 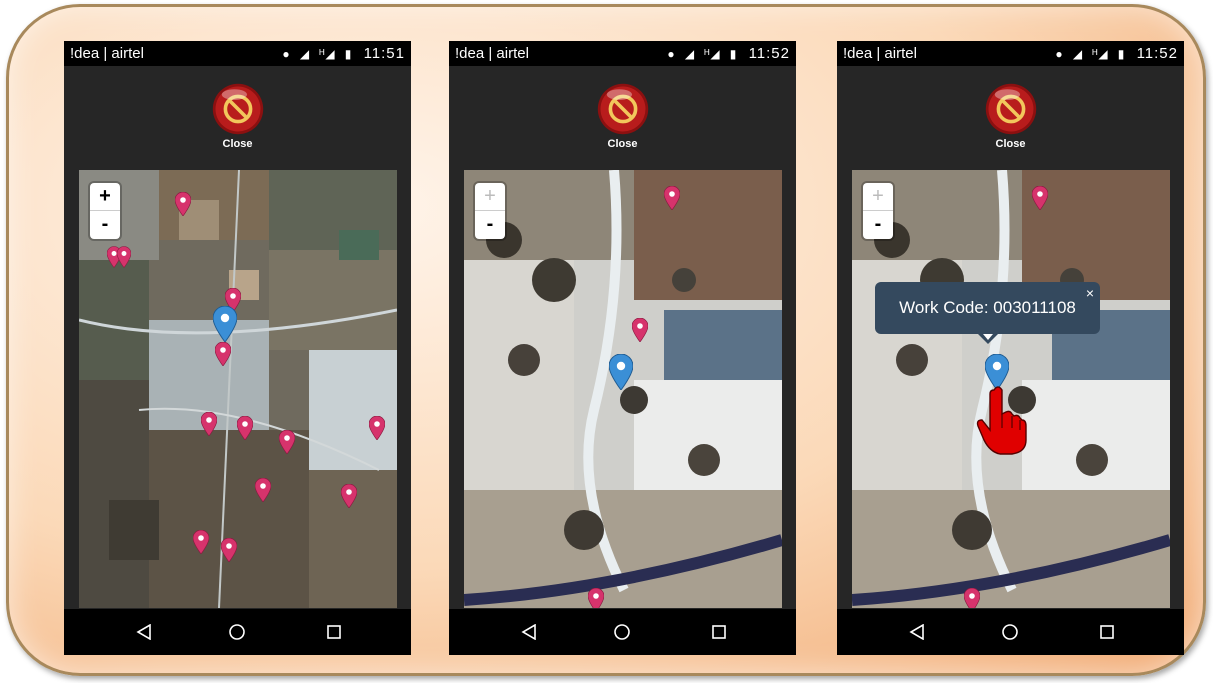 What do you see at coordinates (1090, 293) in the screenshot?
I see `popup-close-button: ×` at bounding box center [1090, 293].